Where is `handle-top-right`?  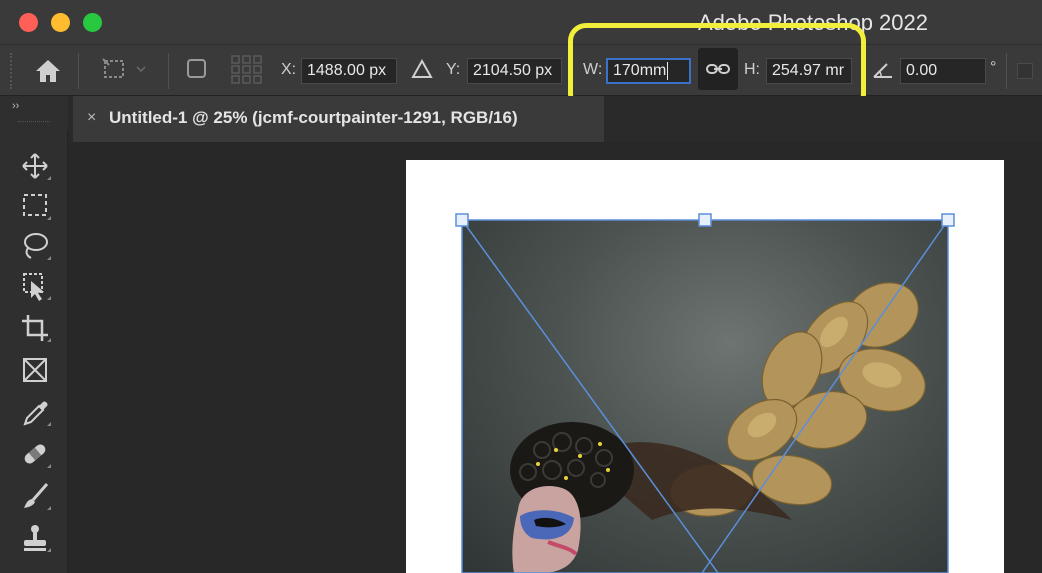 handle-top-right is located at coordinates (948, 220).